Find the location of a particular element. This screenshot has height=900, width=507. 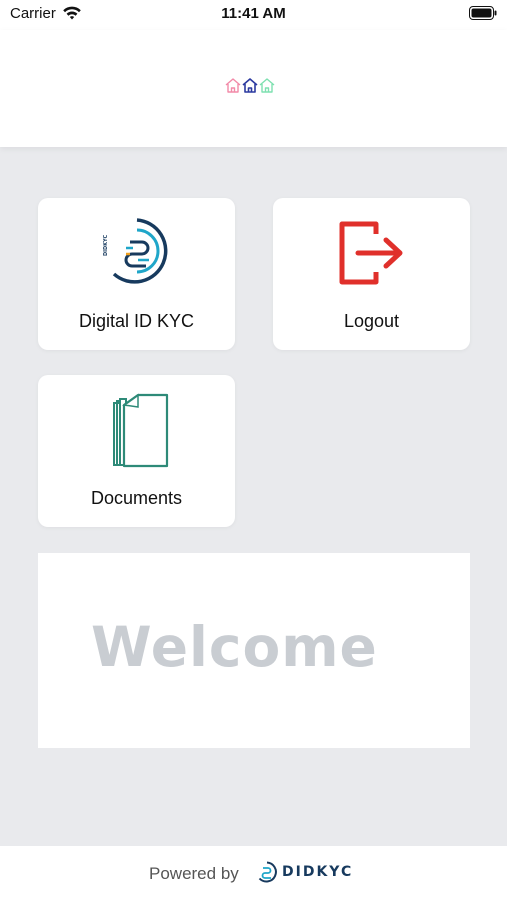

svg-text: DIDKYC is located at coordinates (106, 245).